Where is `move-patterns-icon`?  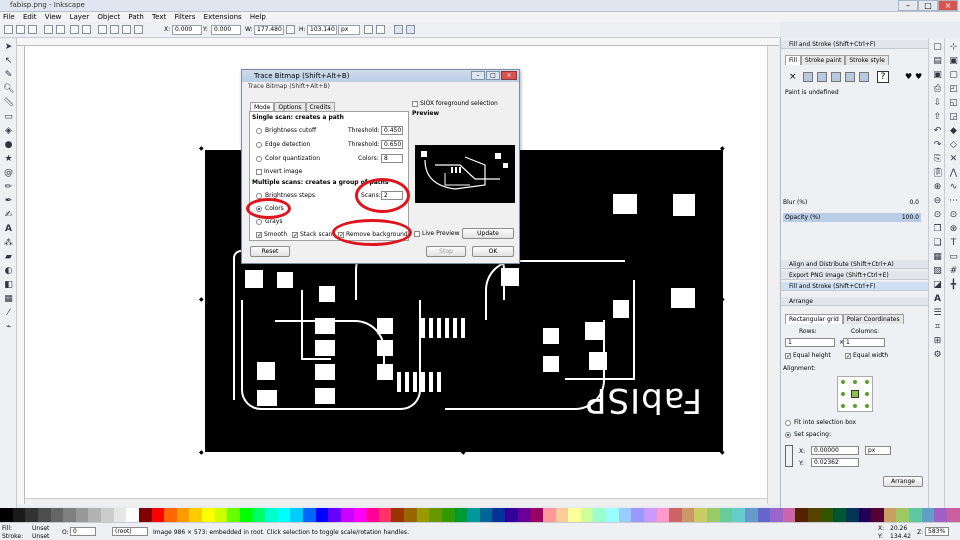
move-patterns-icon is located at coordinates (410, 29).